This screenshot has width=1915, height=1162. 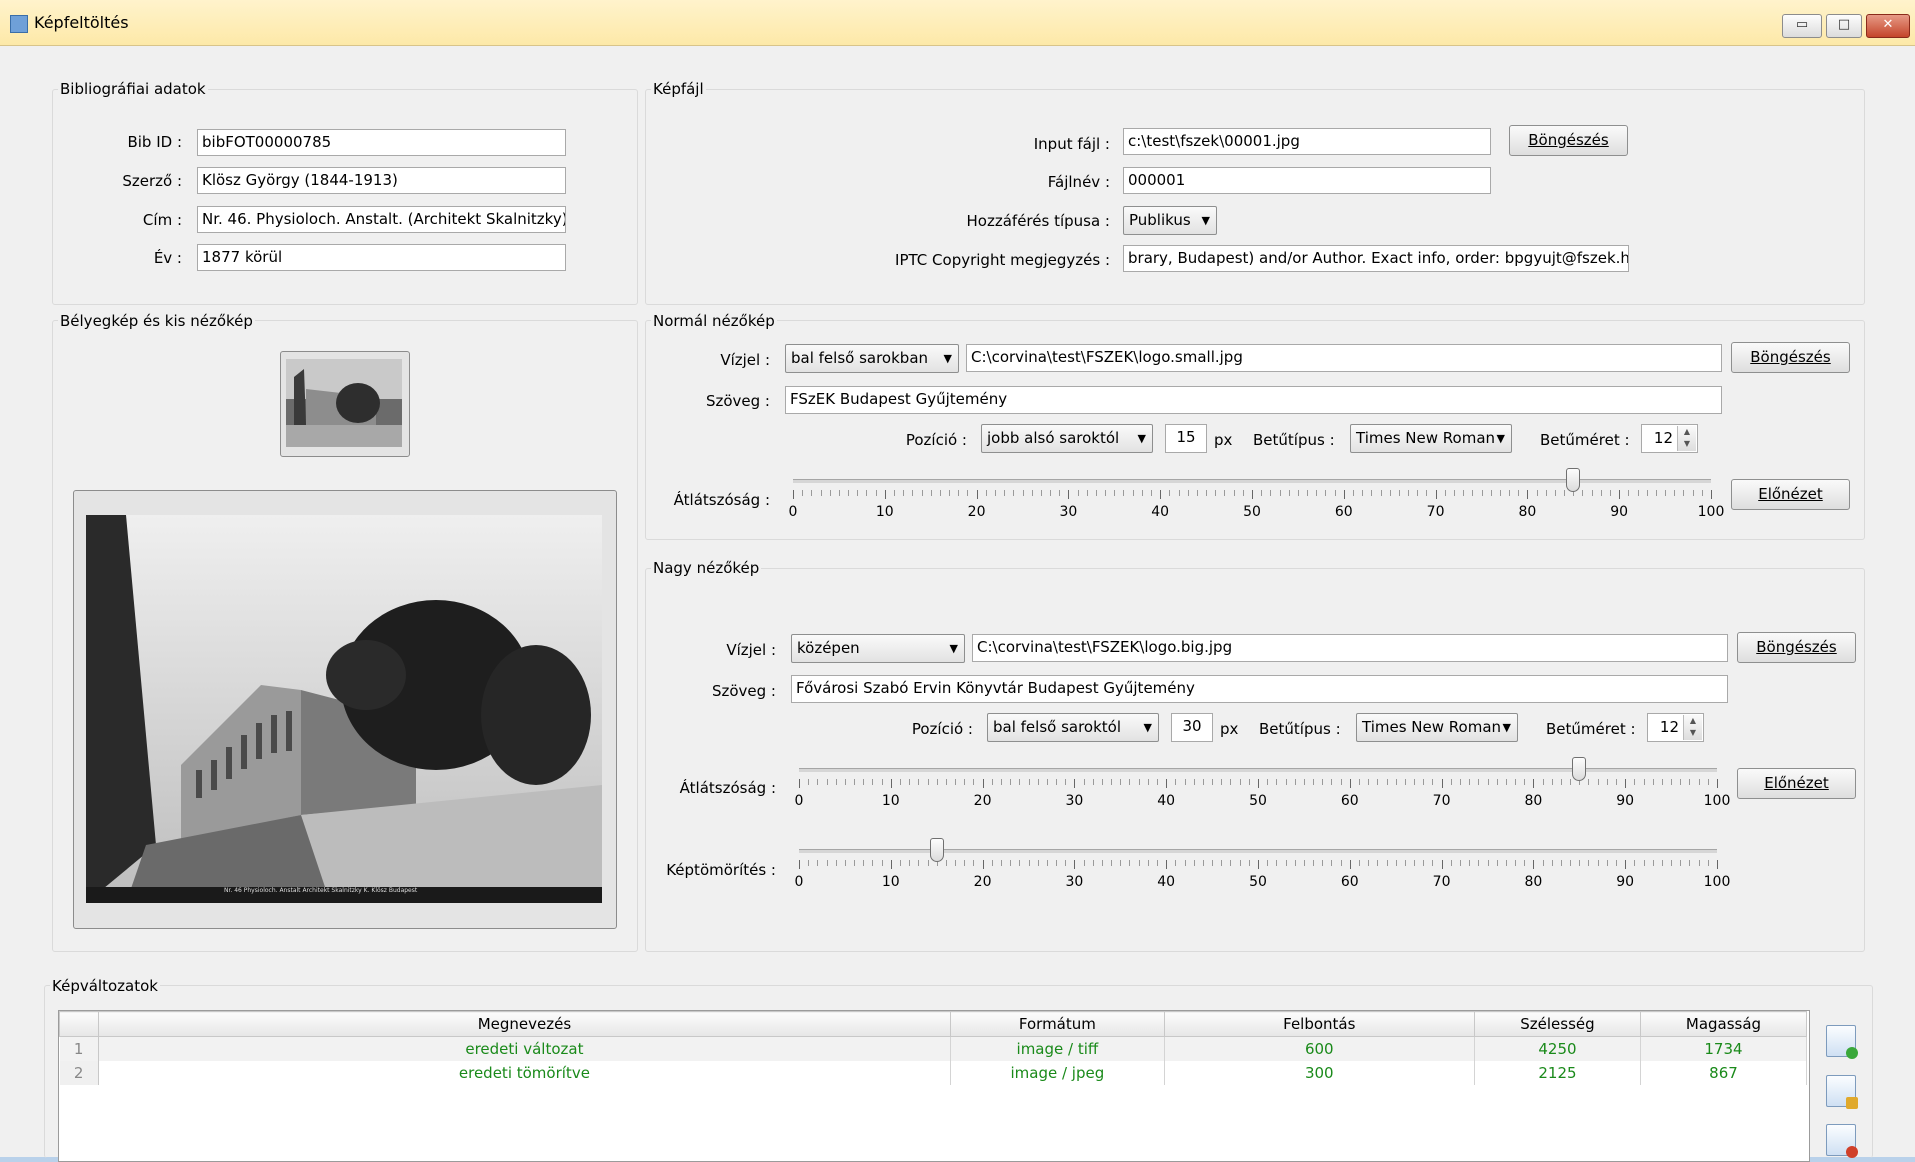 What do you see at coordinates (524, 1024) in the screenshot?
I see `column-header-name: Megnevezés` at bounding box center [524, 1024].